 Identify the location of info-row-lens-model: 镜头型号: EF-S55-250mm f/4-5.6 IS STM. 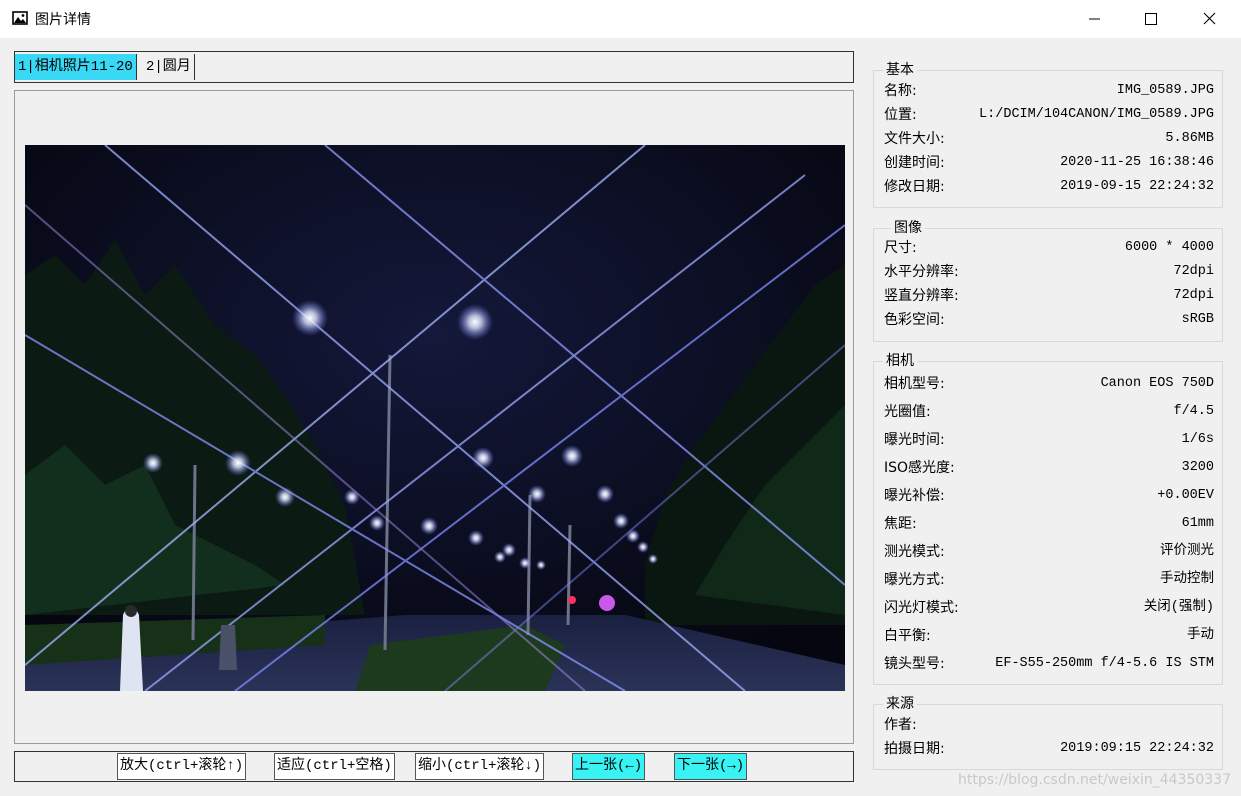
(1049, 664).